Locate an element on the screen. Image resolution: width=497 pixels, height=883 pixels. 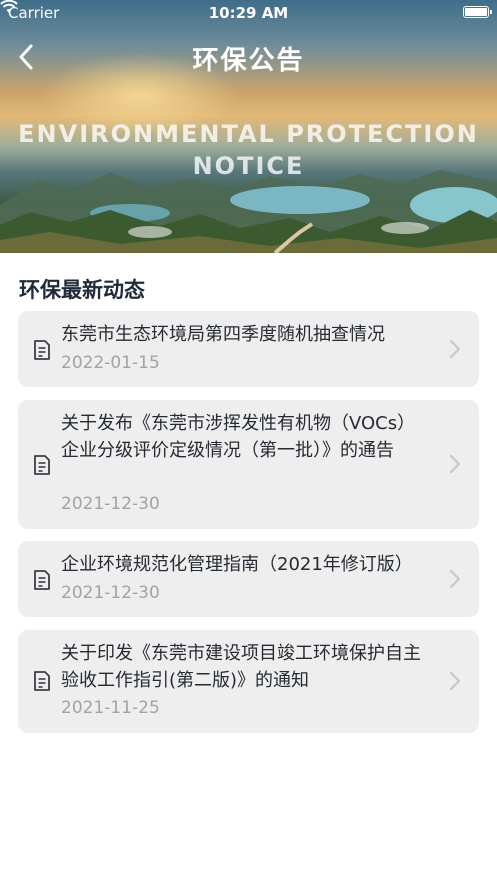
banner-caption-line1: ENVIRONMENTAL PROTECTION is located at coordinates (248, 134).